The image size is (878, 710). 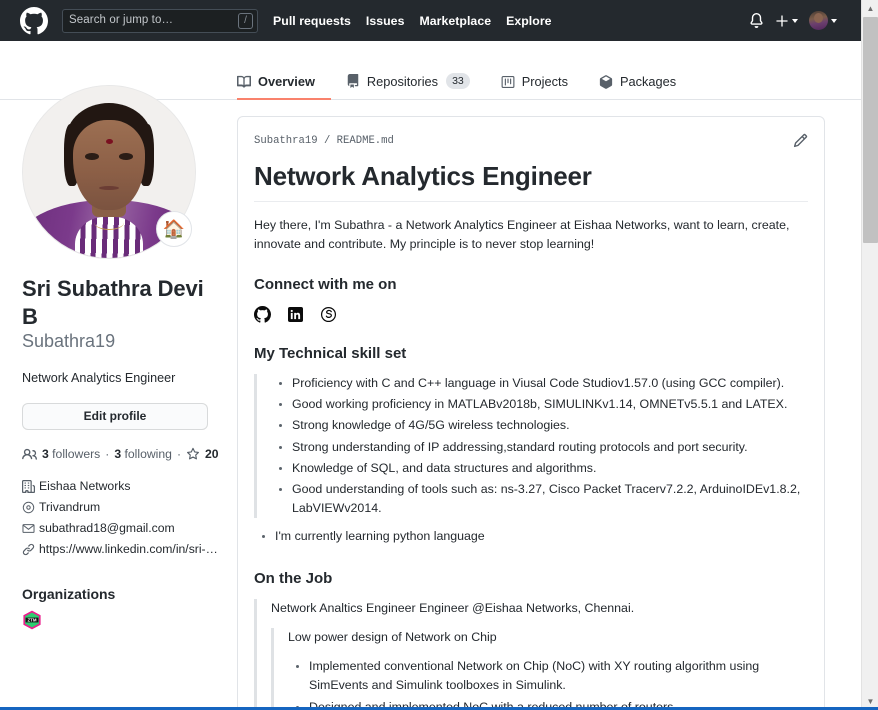 What do you see at coordinates (528, 21) in the screenshot?
I see `nav-explore: Explore` at bounding box center [528, 21].